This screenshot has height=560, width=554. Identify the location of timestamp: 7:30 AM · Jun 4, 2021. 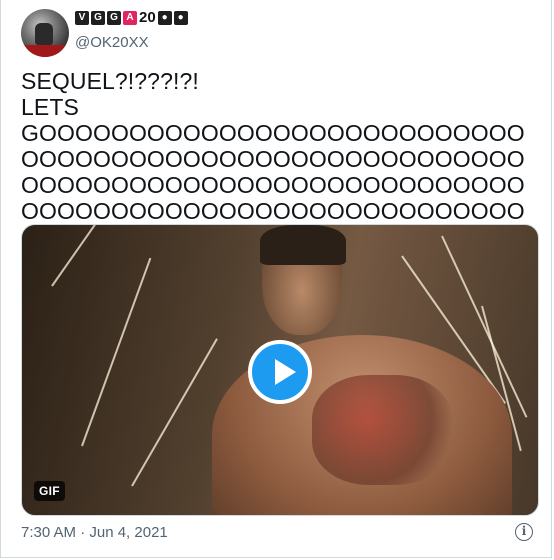
(94, 532).